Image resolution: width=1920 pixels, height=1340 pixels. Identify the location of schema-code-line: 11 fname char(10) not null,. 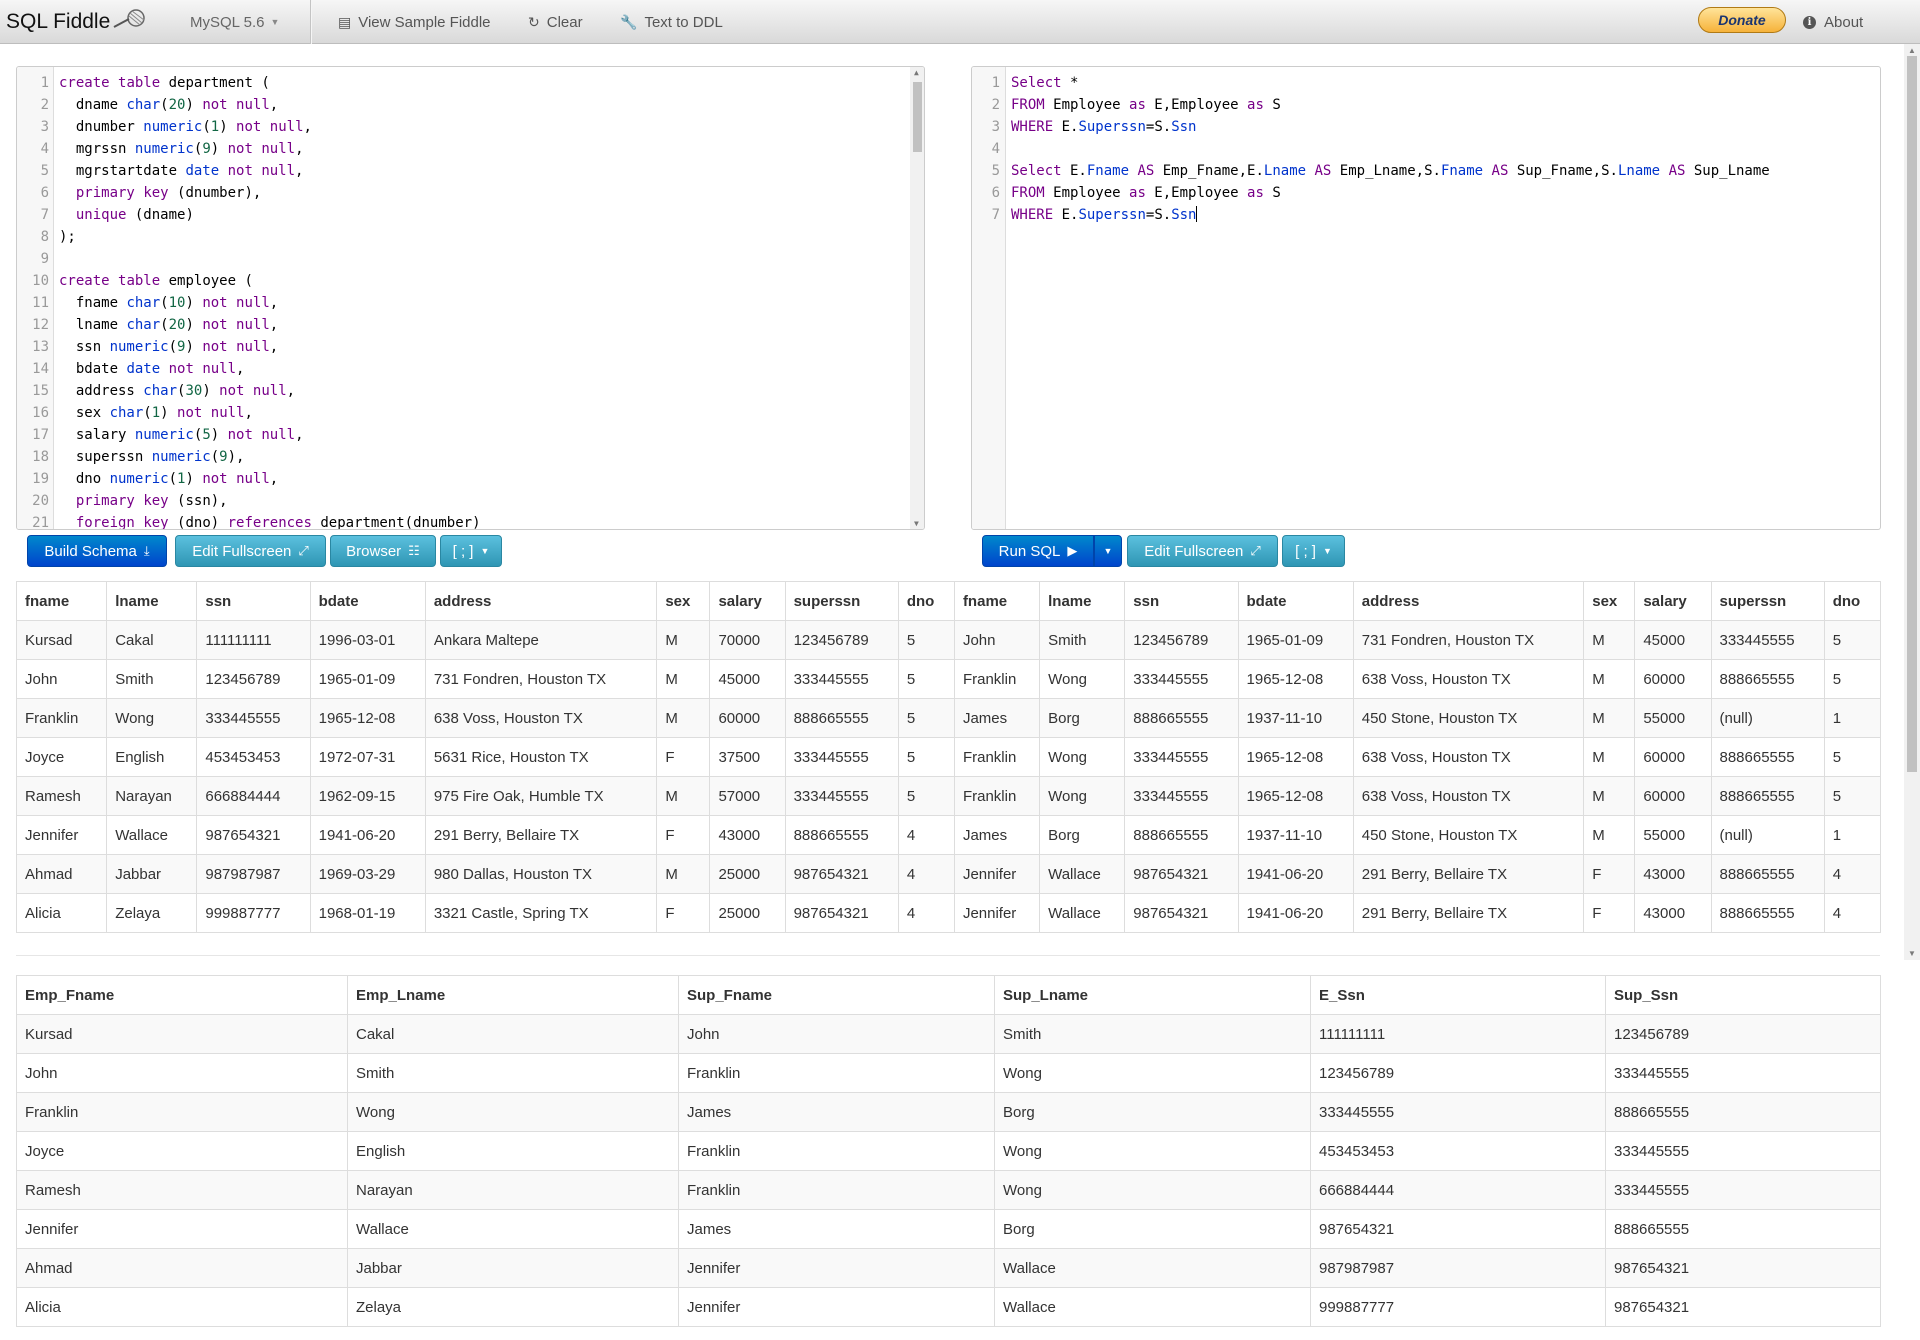
(470, 303).